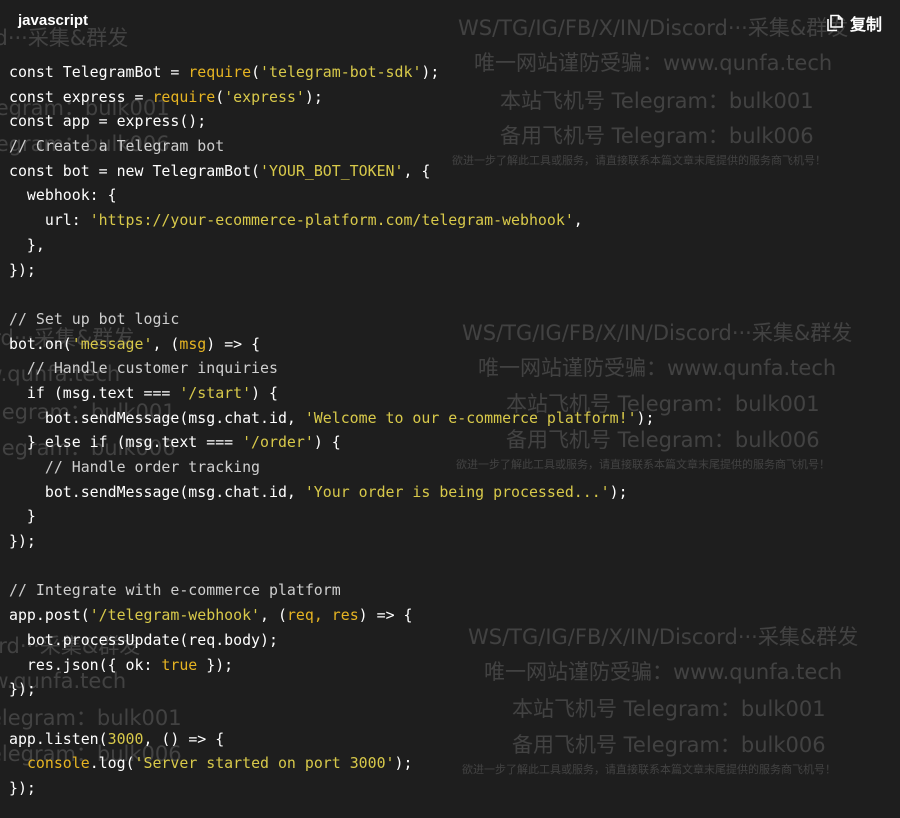 The width and height of the screenshot is (900, 818). What do you see at coordinates (40, 343) in the screenshot?
I see `code-token: bot.on(` at bounding box center [40, 343].